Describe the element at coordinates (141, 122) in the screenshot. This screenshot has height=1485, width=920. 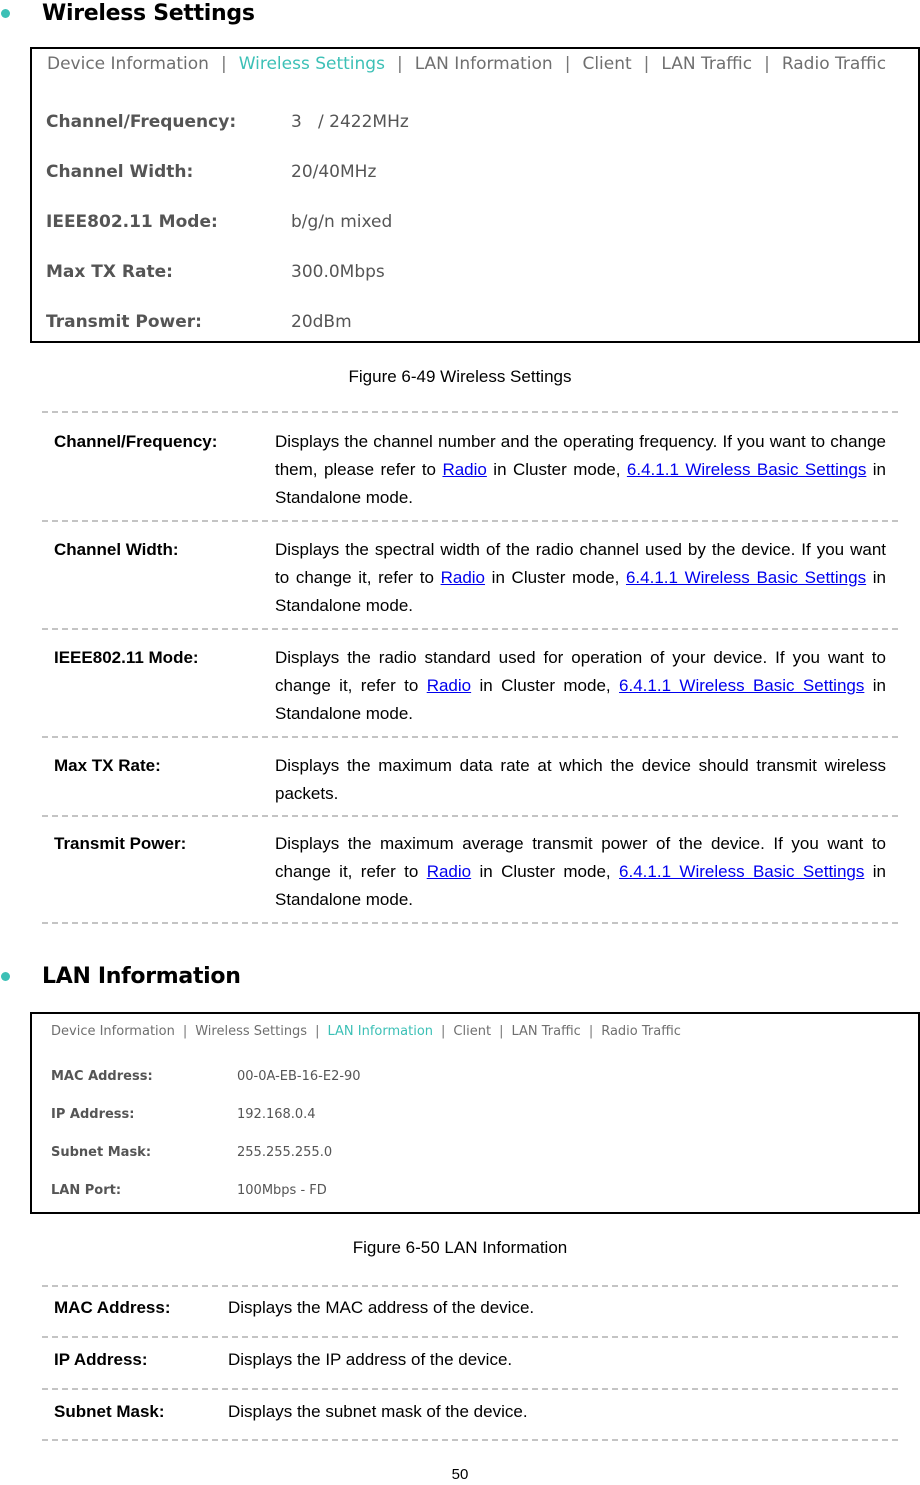
I see `info-label: Channel/Frequency:` at that location.